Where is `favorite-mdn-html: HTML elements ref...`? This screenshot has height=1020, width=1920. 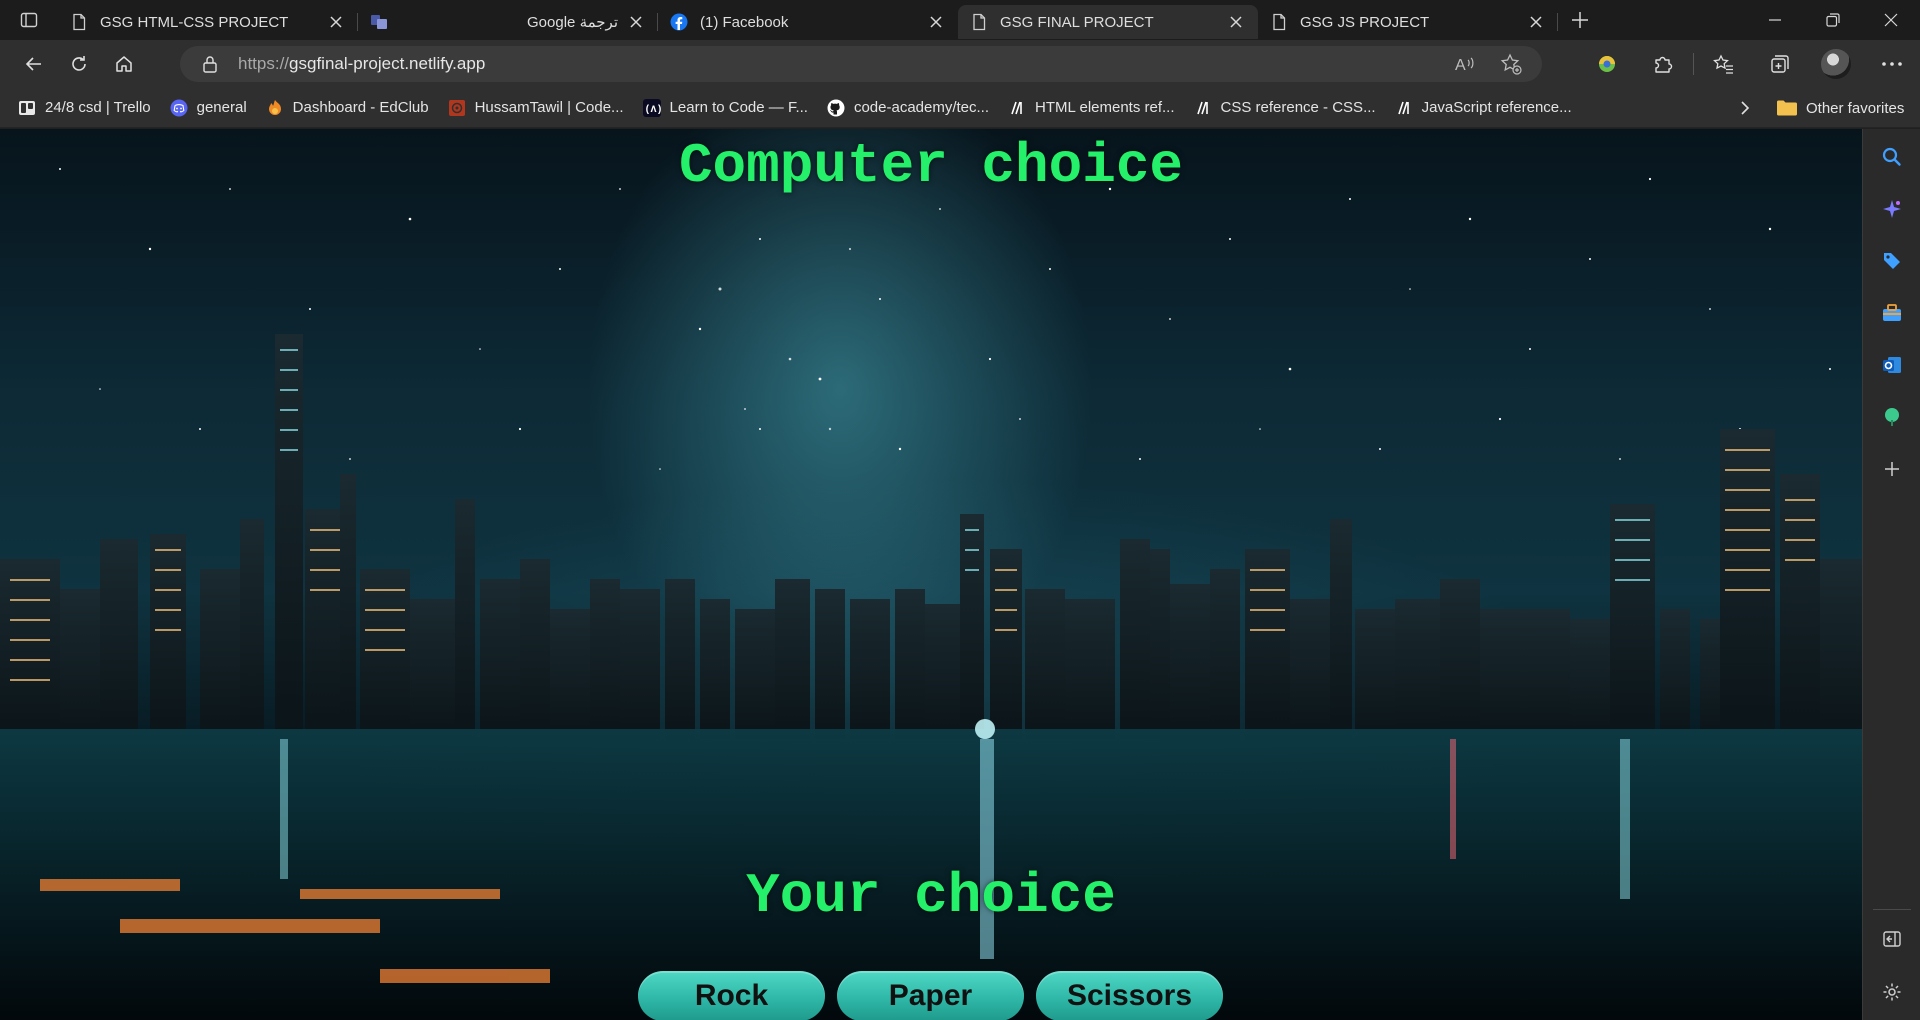 favorite-mdn-html: HTML elements ref... is located at coordinates (1095, 108).